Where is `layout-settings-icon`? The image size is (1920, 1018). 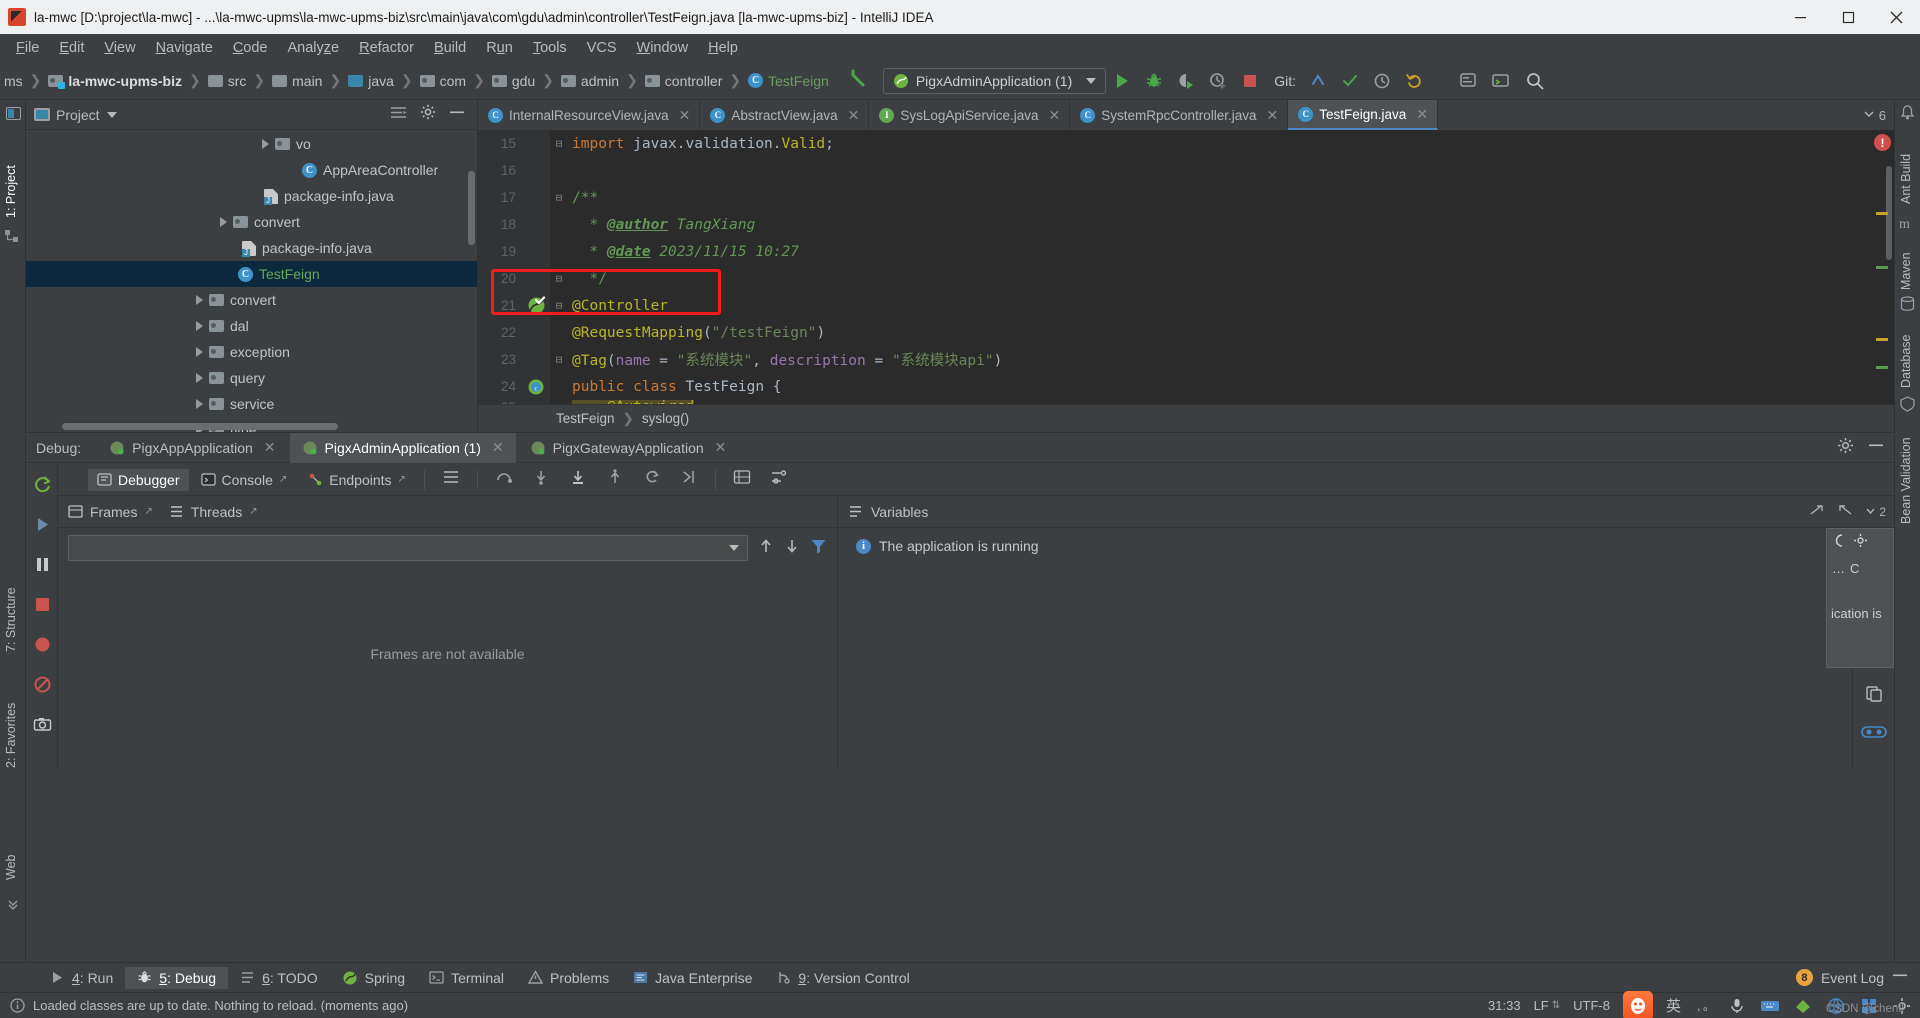 layout-settings-icon is located at coordinates (779, 479).